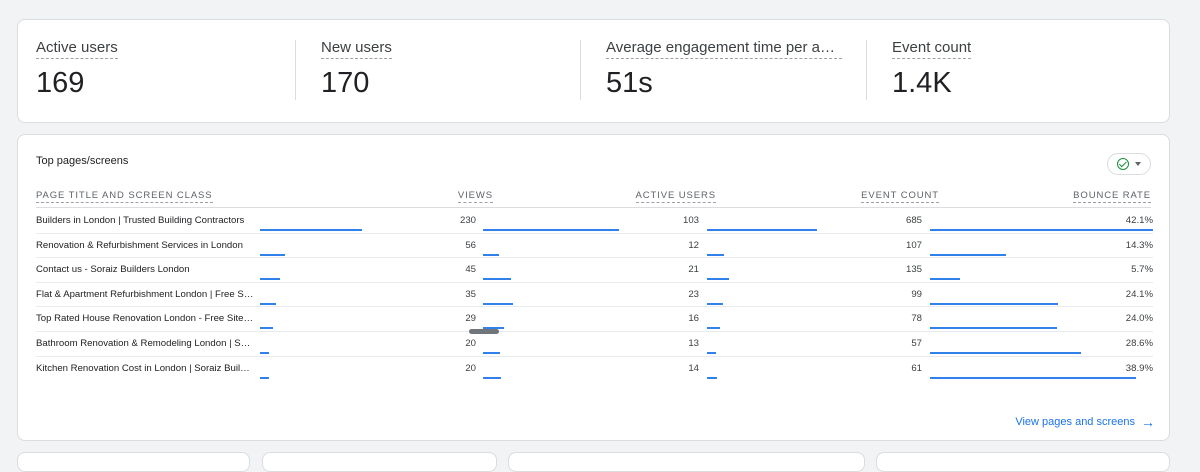  What do you see at coordinates (1138, 164) in the screenshot?
I see `caret-down-icon` at bounding box center [1138, 164].